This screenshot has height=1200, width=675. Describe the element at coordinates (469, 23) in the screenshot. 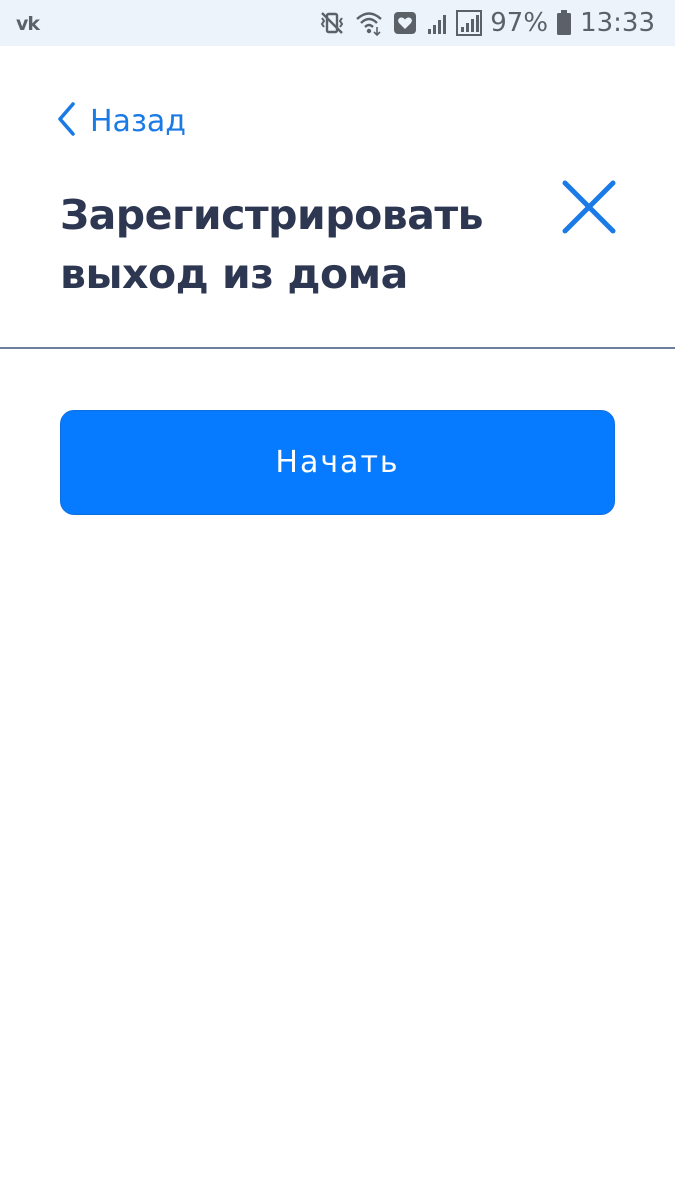

I see `signal-icon` at that location.